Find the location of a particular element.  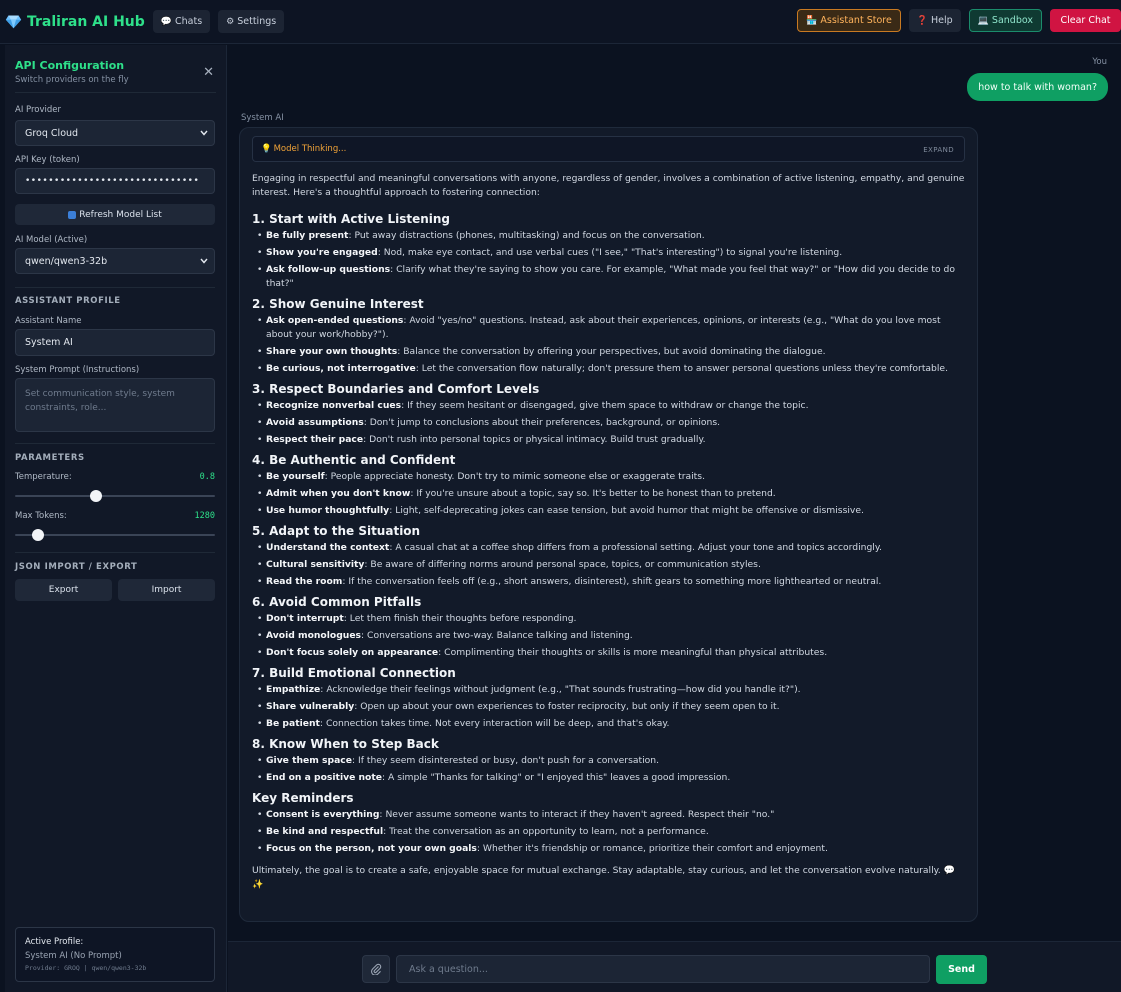

assistant-store-button: 🏪 Assistant Store is located at coordinates (849, 20).